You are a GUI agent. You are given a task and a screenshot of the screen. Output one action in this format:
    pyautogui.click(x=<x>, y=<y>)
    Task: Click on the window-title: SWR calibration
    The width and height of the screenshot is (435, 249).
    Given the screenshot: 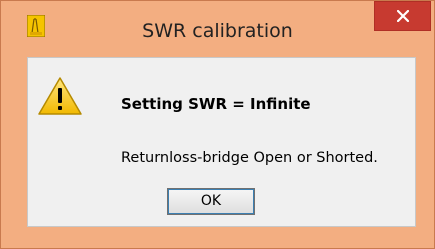 What is the action you would take?
    pyautogui.click(x=217, y=31)
    